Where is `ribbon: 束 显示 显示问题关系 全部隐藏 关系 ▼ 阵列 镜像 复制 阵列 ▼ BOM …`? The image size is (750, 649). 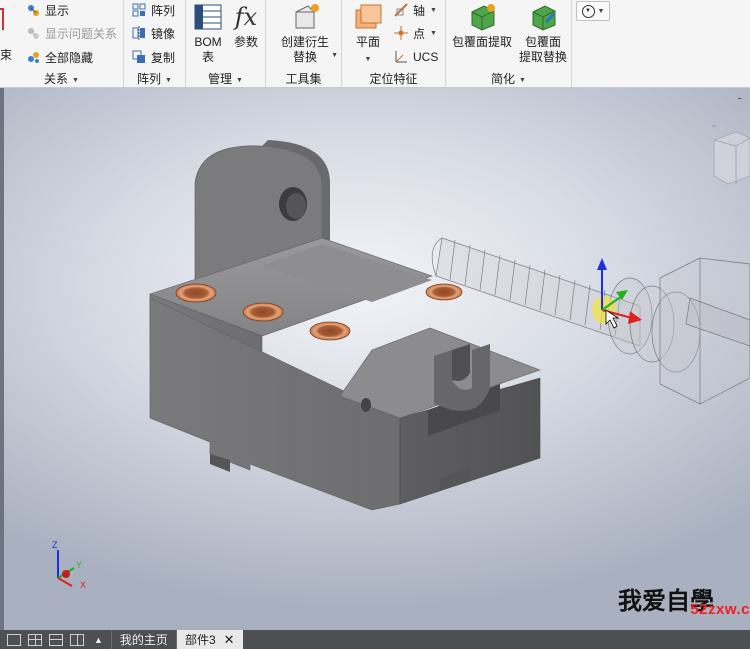
ribbon: 束 显示 显示问题关系 全部隐藏 关系 ▼ 阵列 镜像 复制 阵列 ▼ BOM … is located at coordinates (375, 44).